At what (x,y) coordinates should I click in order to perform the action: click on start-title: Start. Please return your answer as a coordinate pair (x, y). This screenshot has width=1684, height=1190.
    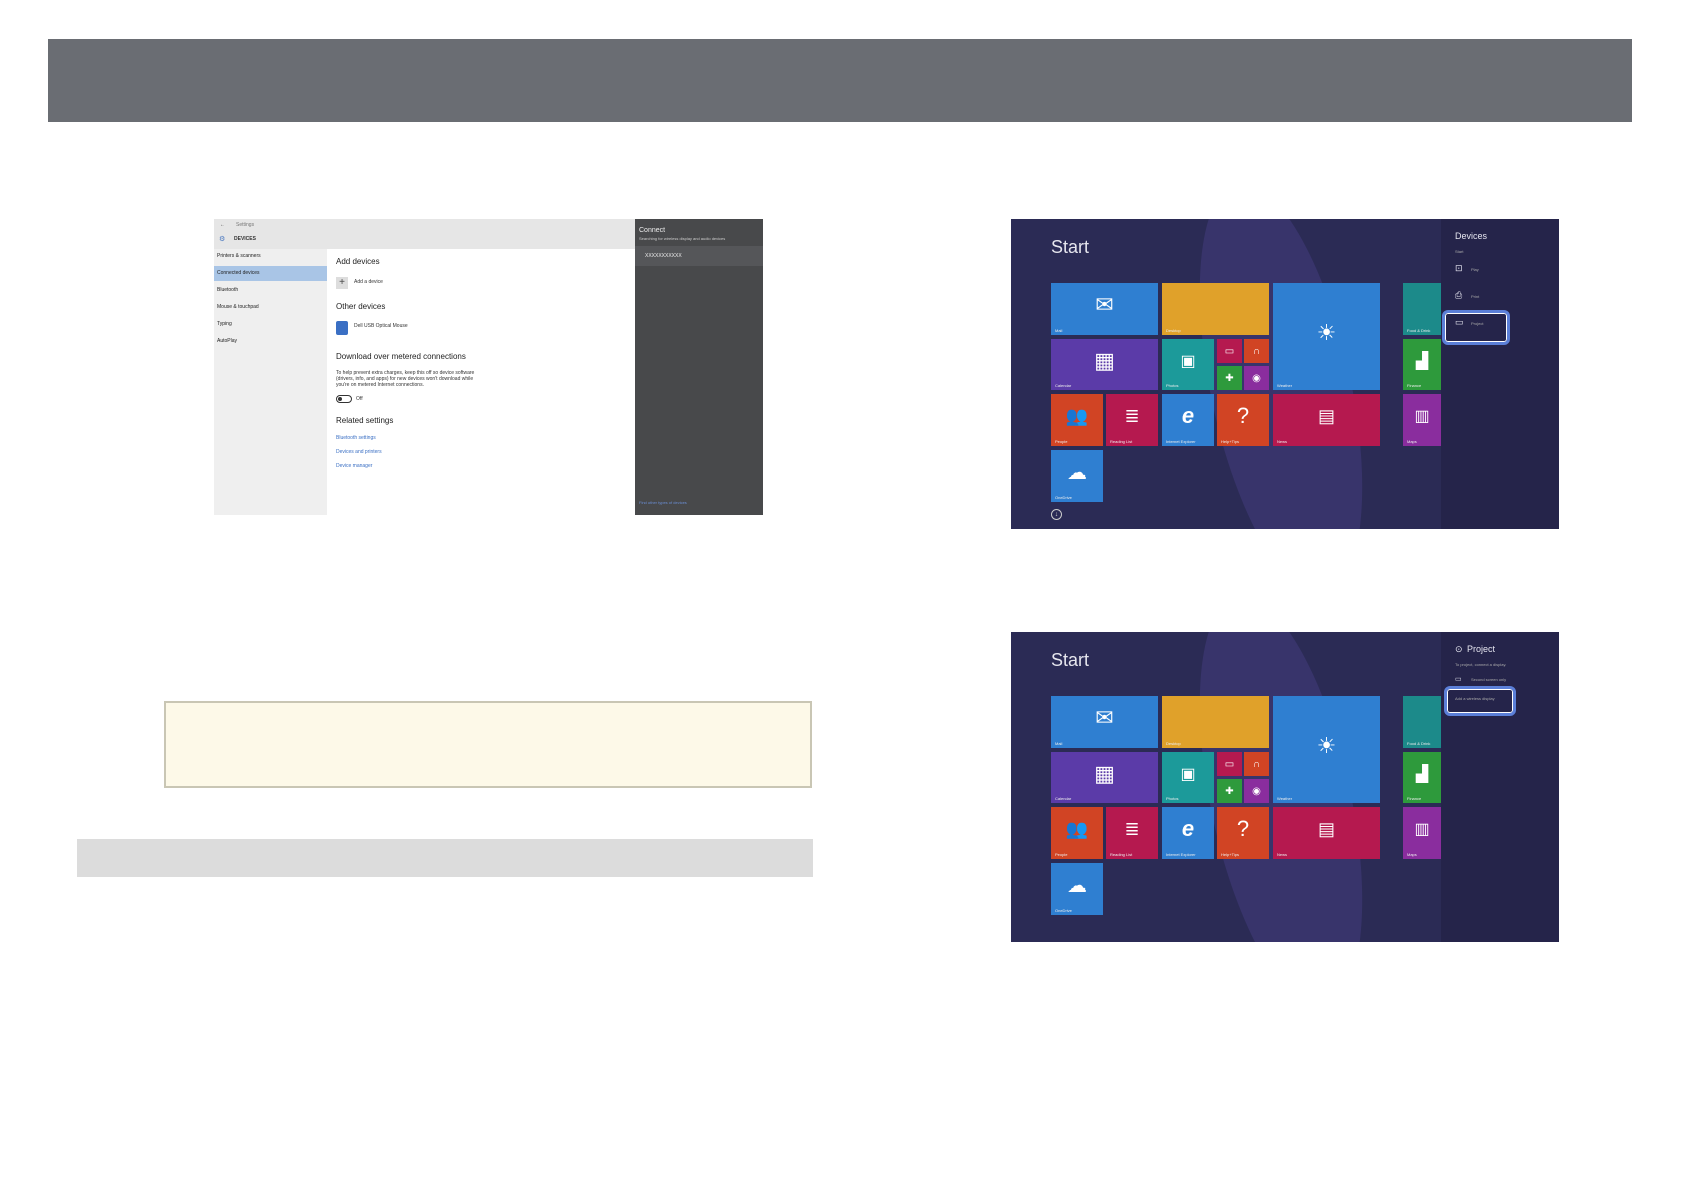
    Looking at the image, I should click on (1070, 247).